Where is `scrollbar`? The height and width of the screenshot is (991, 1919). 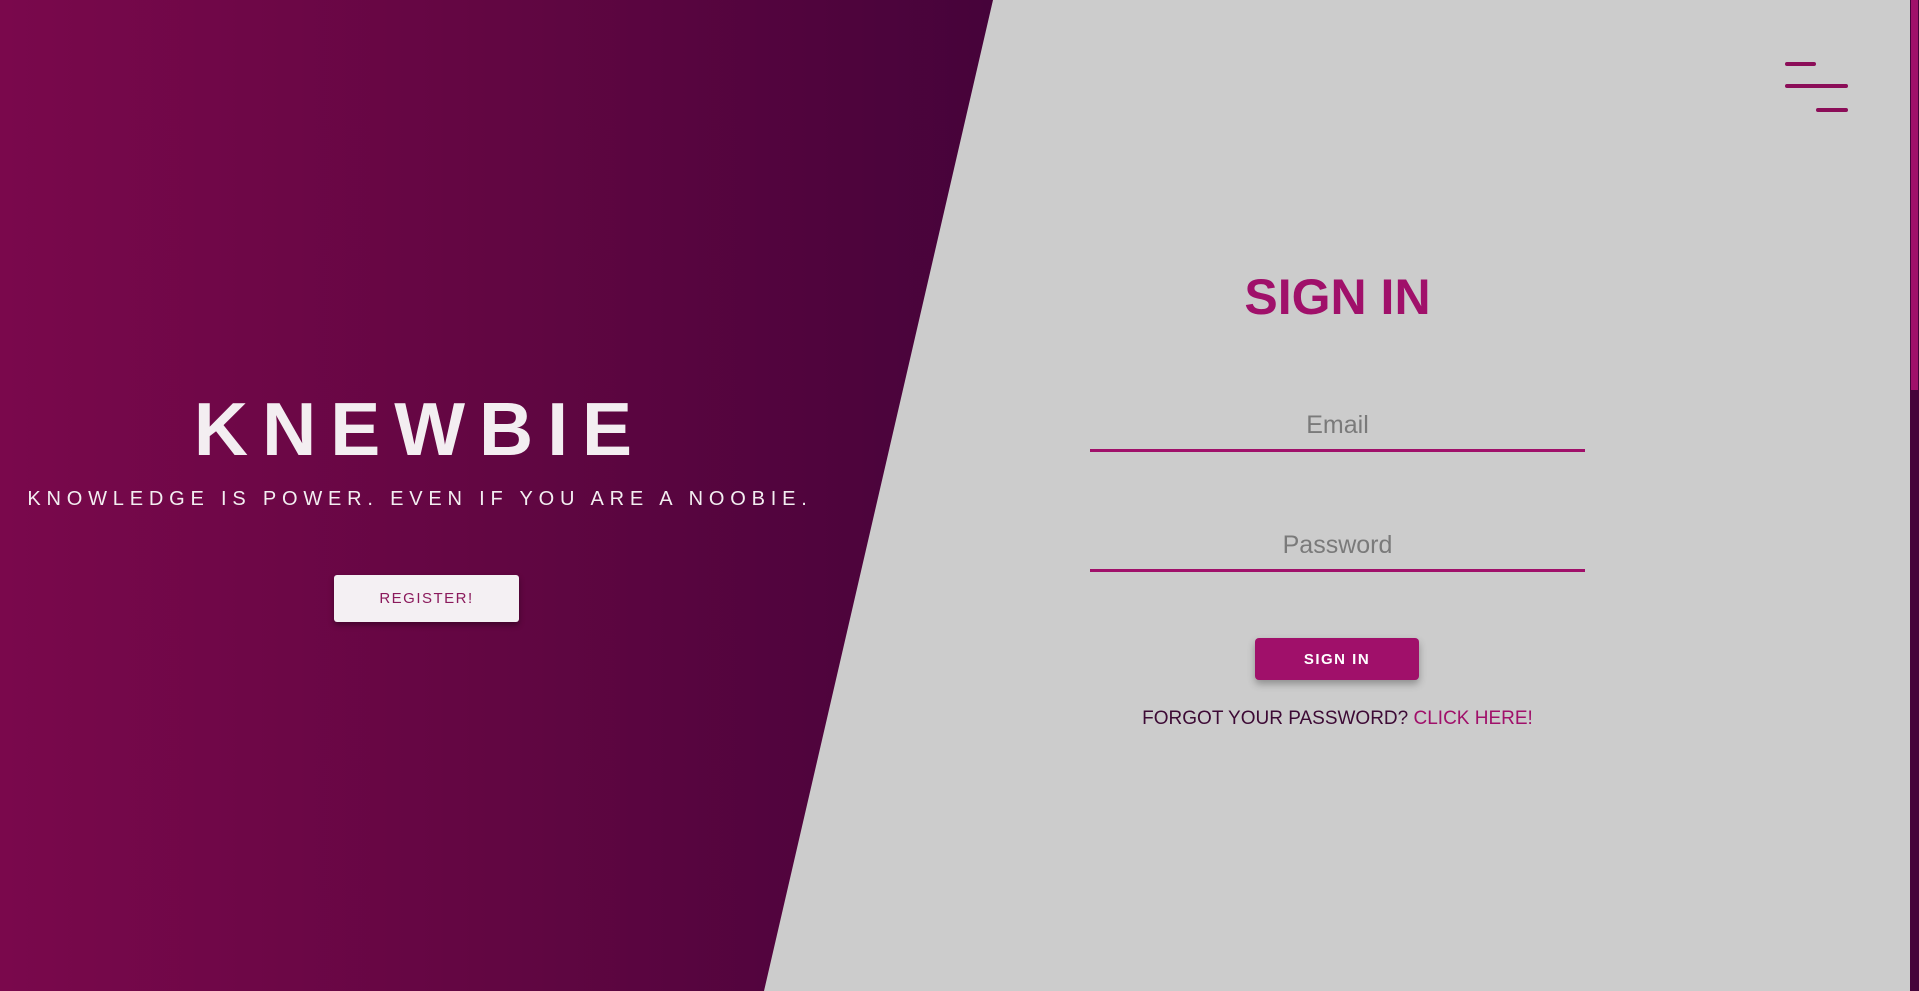 scrollbar is located at coordinates (1914, 495).